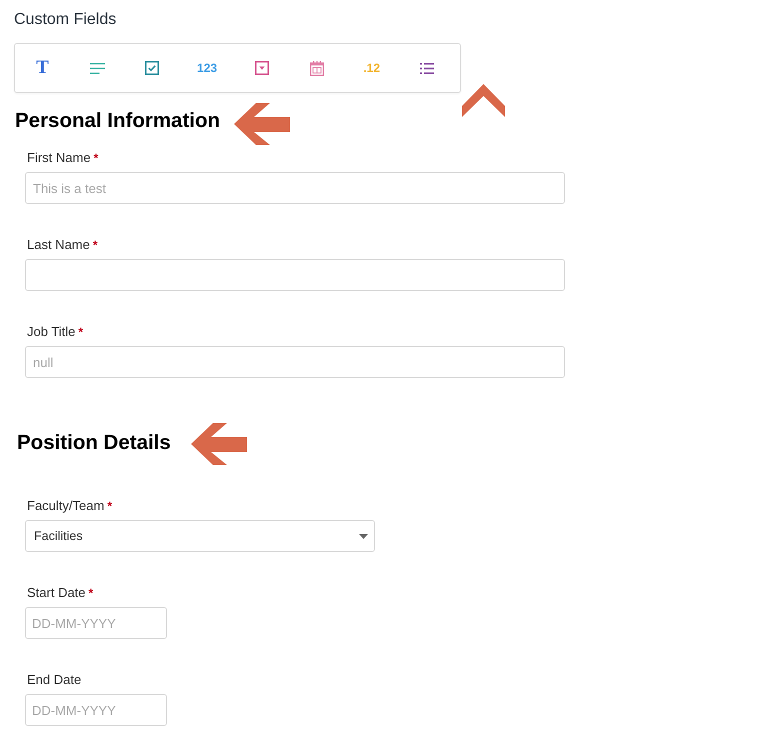 The width and height of the screenshot is (784, 746). Describe the element at coordinates (97, 68) in the screenshot. I see `lines-icon` at that location.